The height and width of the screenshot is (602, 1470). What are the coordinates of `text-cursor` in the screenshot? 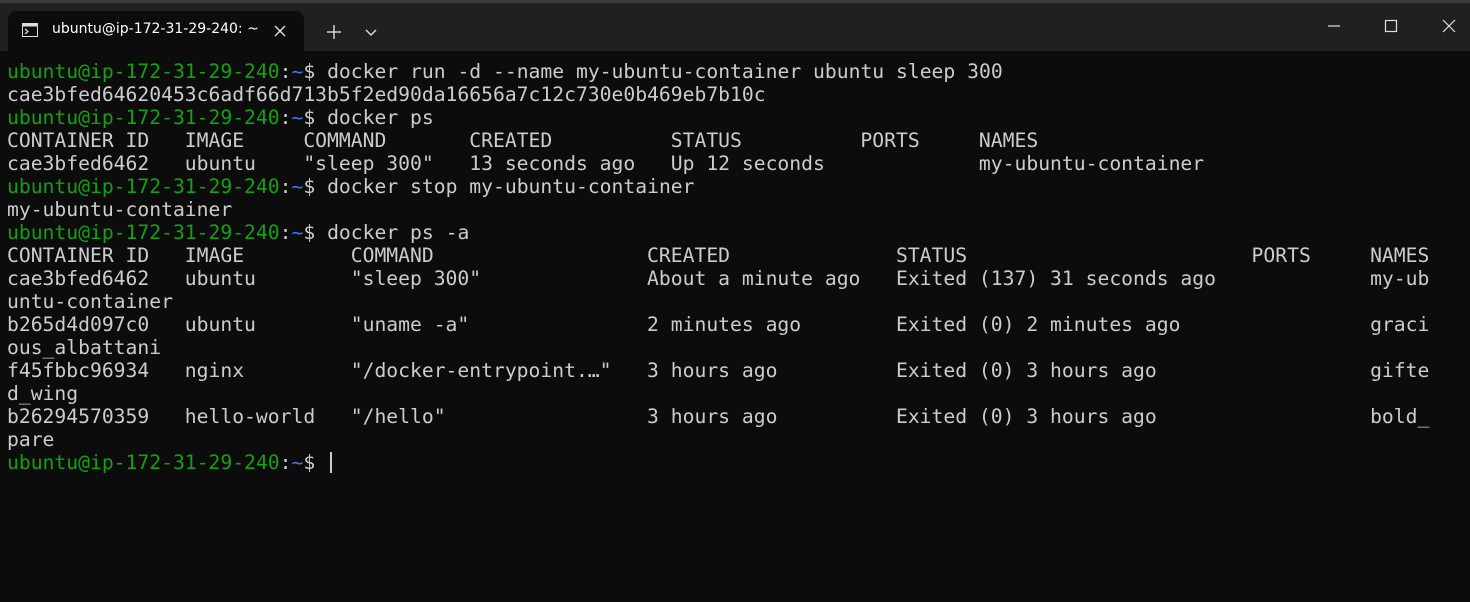 It's located at (331, 462).